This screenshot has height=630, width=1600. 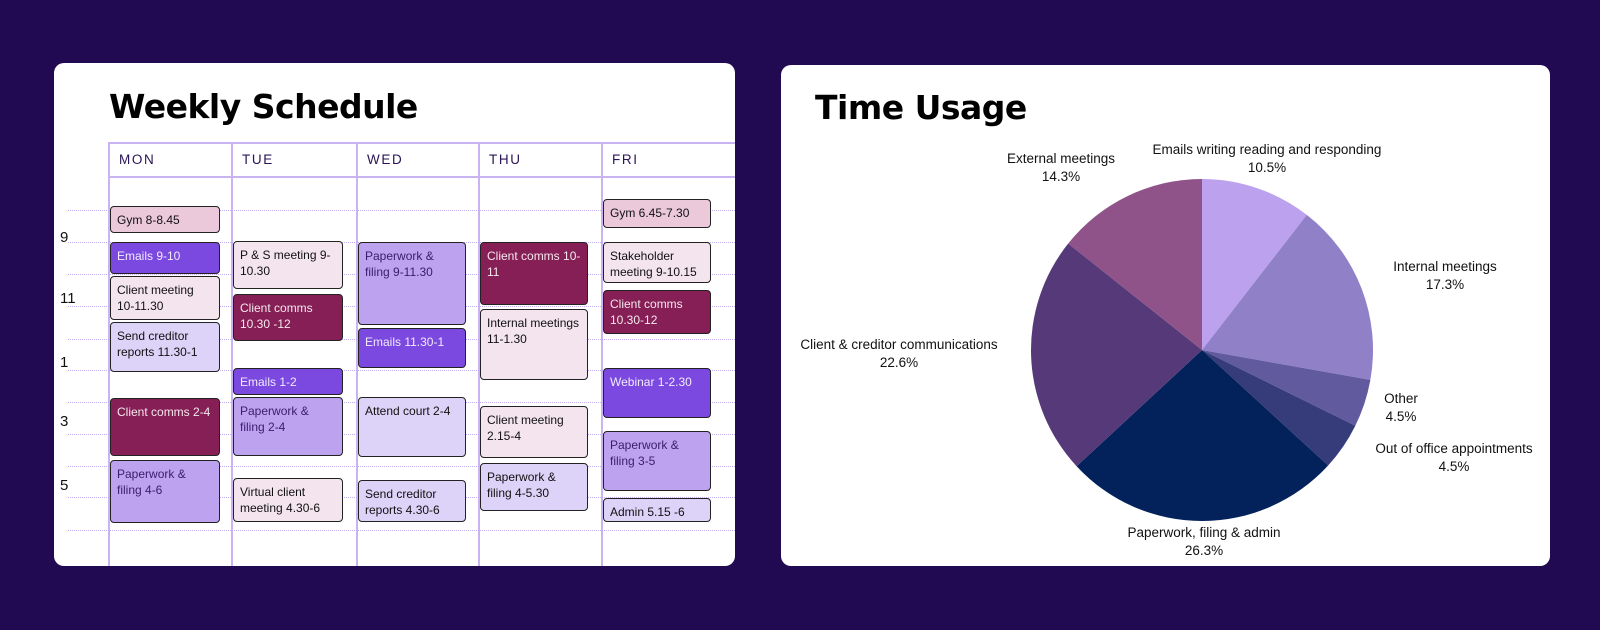 I want to click on schedule-event: Emails 11.30-1, so click(x=412, y=348).